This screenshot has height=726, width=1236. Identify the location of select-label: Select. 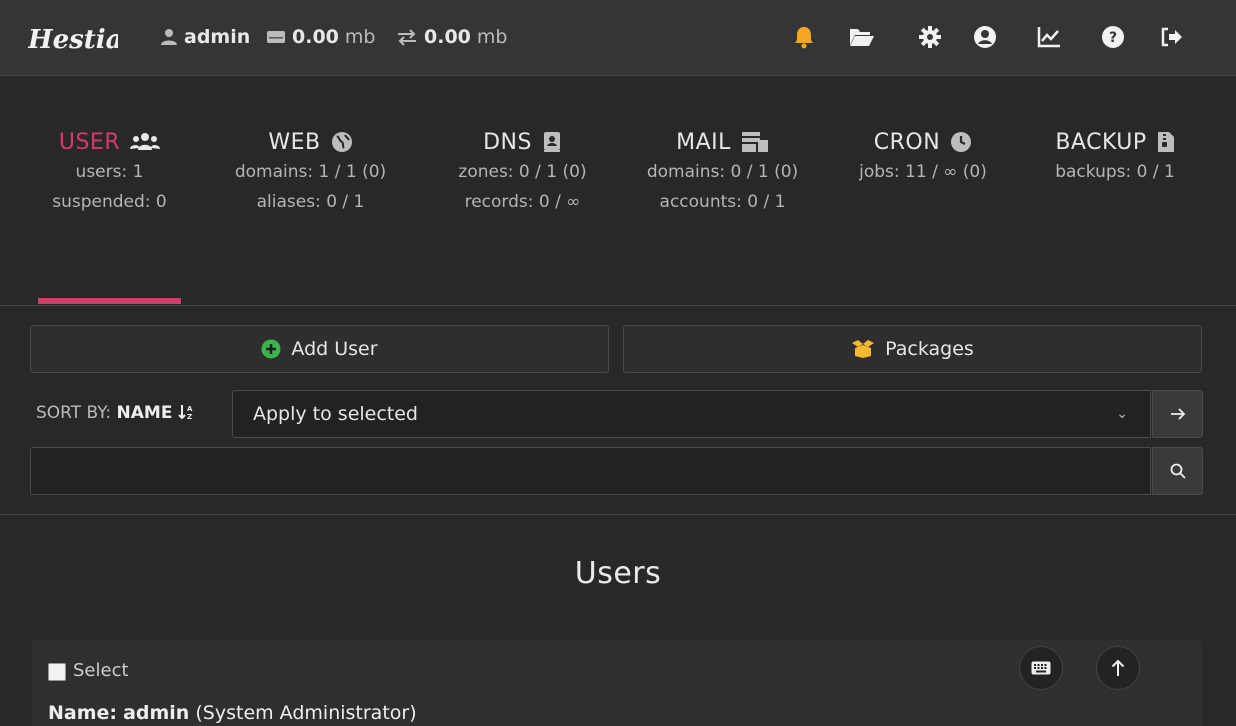
(101, 670).